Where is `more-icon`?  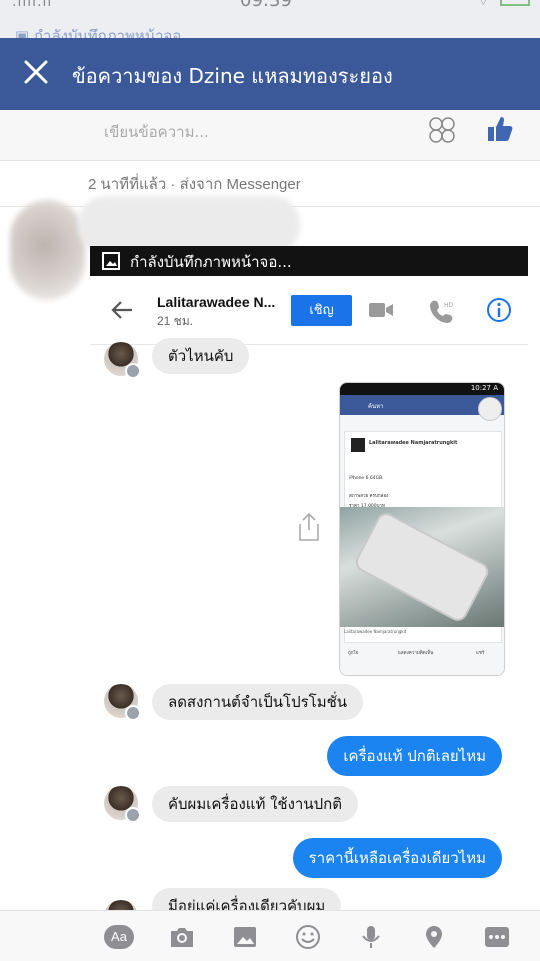
more-icon is located at coordinates (497, 937).